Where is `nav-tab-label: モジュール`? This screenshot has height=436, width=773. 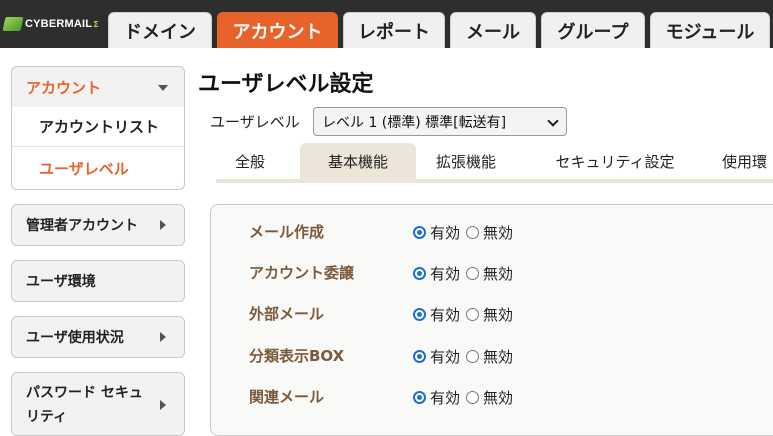
nav-tab-label: モジュール is located at coordinates (710, 32).